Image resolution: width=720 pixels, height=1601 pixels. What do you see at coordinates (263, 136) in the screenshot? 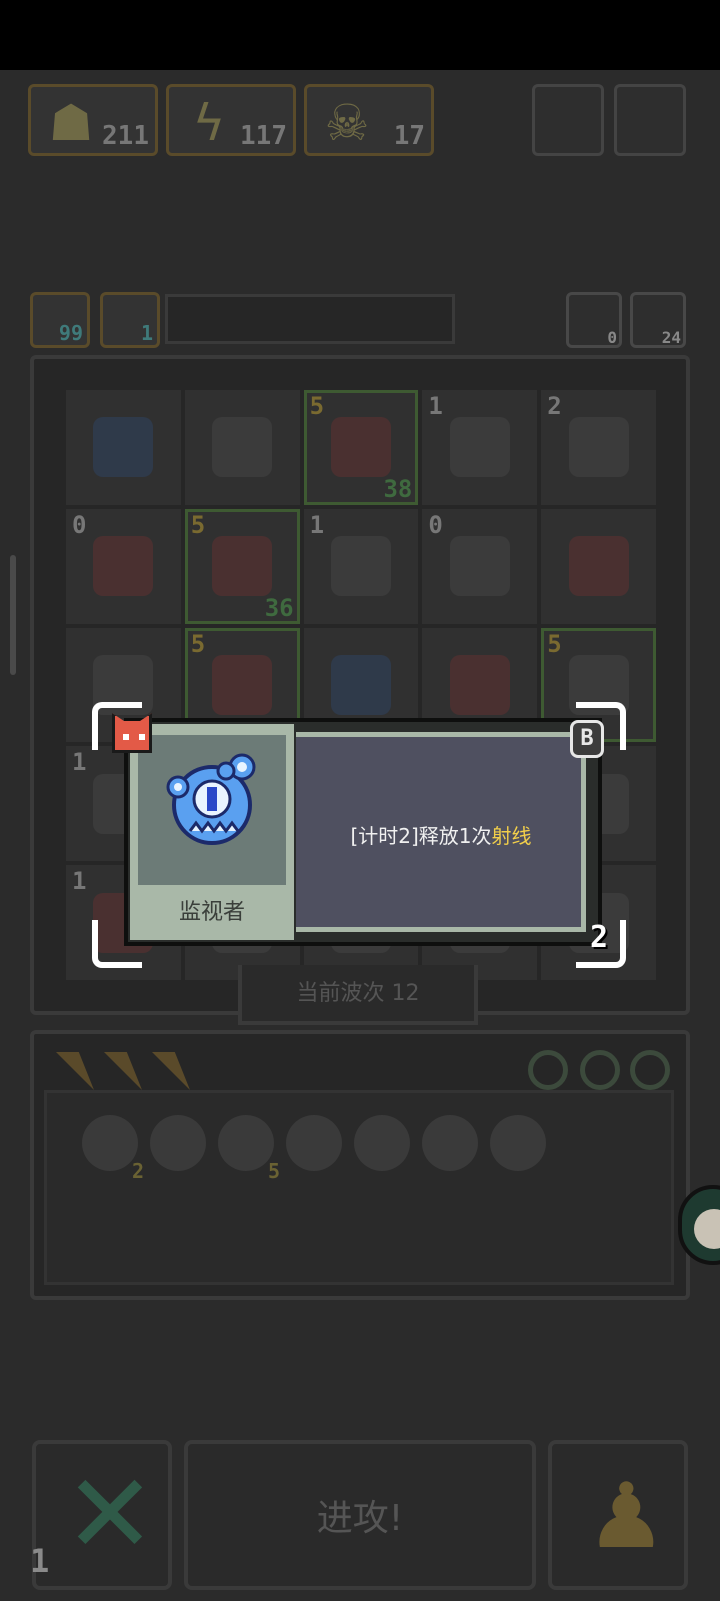
I see `energy-resource-value: 117` at bounding box center [263, 136].